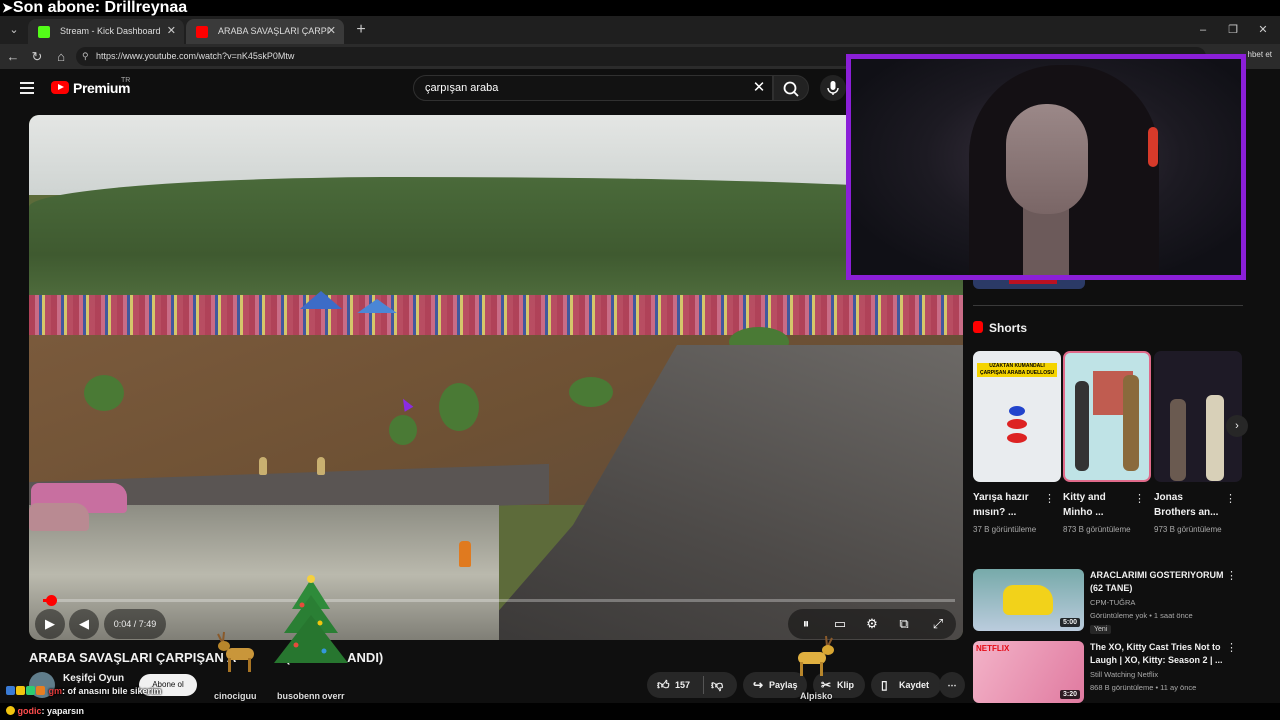 This screenshot has width=1280, height=720. Describe the element at coordinates (1237, 426) in the screenshot. I see `shorts-next-arrow-icon: ›` at that location.